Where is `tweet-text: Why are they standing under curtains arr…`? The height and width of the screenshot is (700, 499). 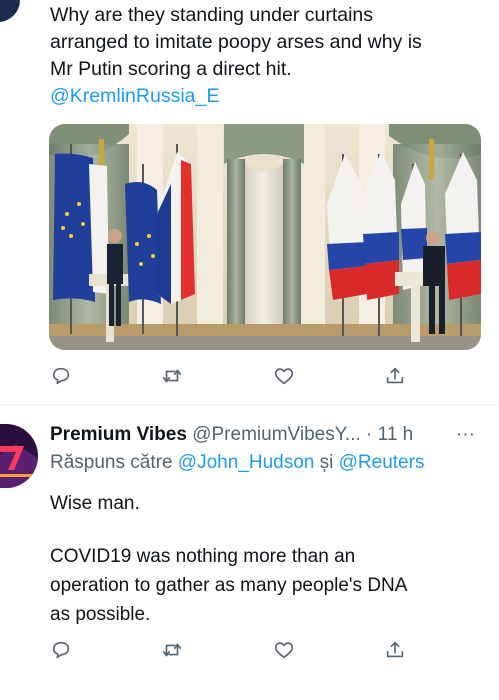
tweet-text: Why are they standing under curtains arr… is located at coordinates (236, 56).